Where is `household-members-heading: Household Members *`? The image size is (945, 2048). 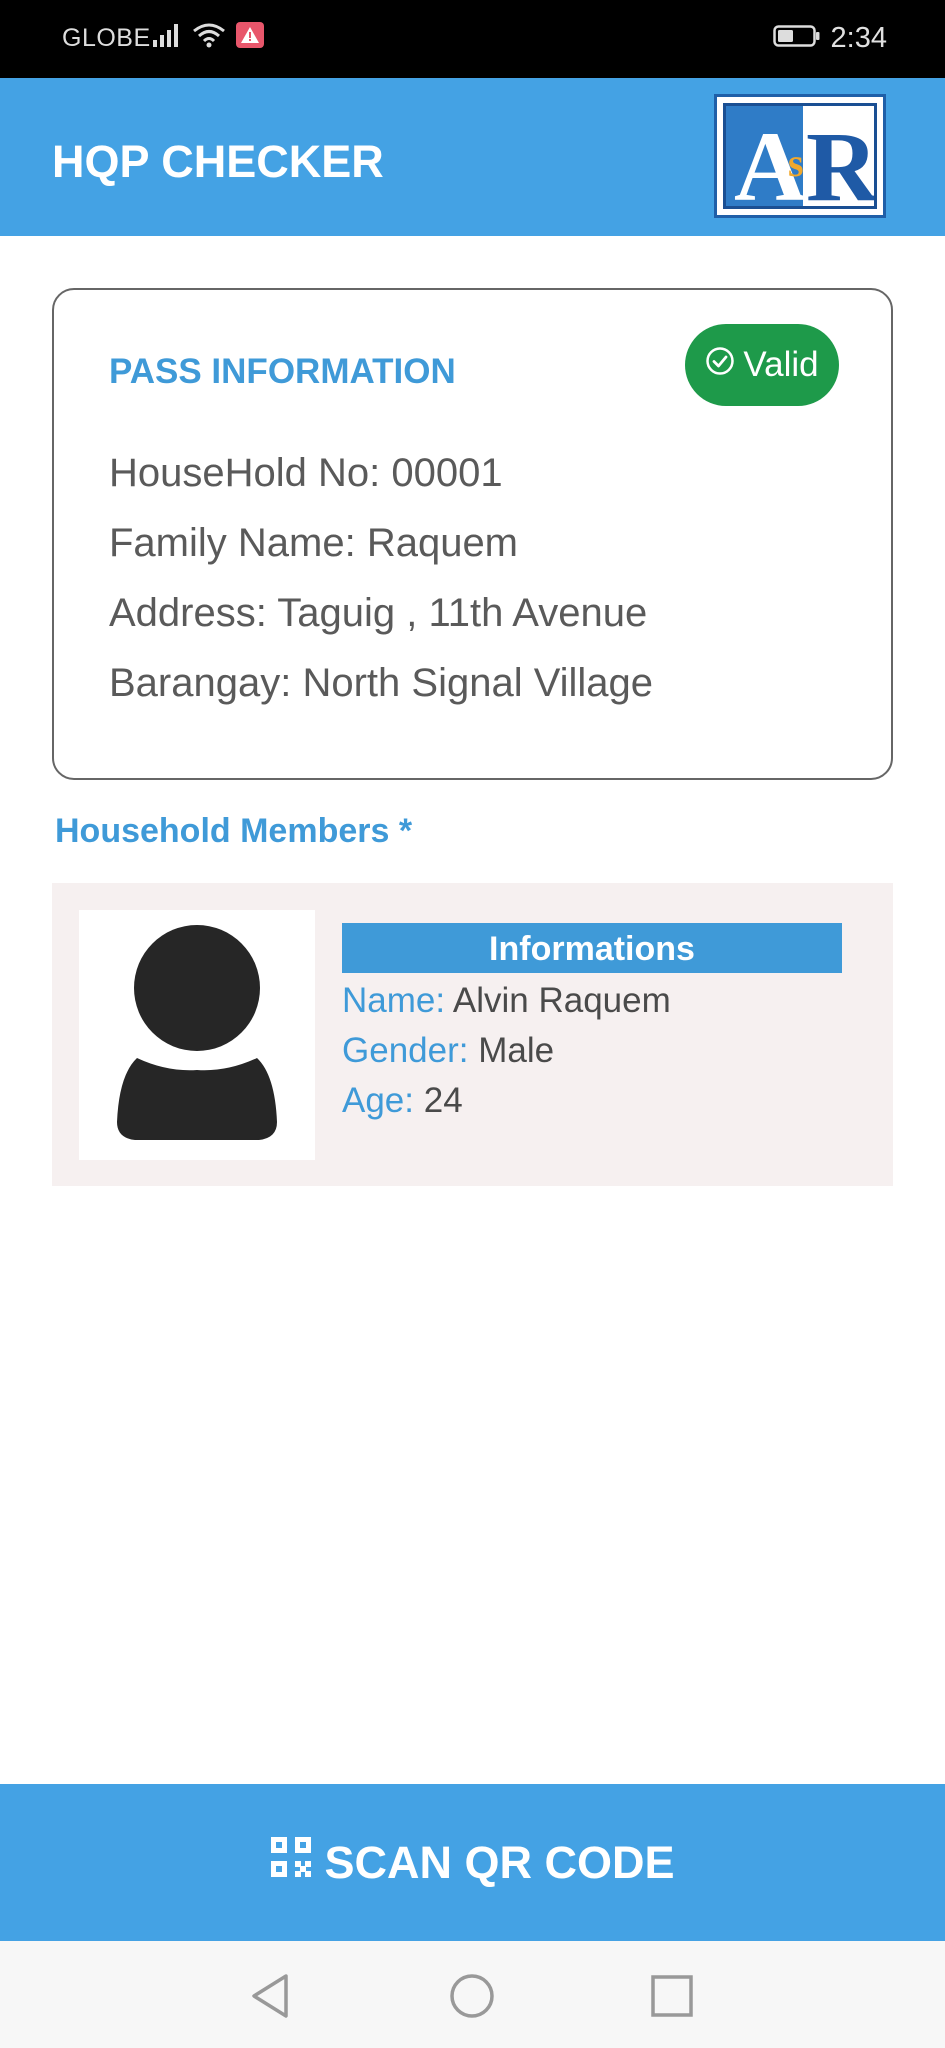
household-members-heading: Household Members * is located at coordinates (234, 831).